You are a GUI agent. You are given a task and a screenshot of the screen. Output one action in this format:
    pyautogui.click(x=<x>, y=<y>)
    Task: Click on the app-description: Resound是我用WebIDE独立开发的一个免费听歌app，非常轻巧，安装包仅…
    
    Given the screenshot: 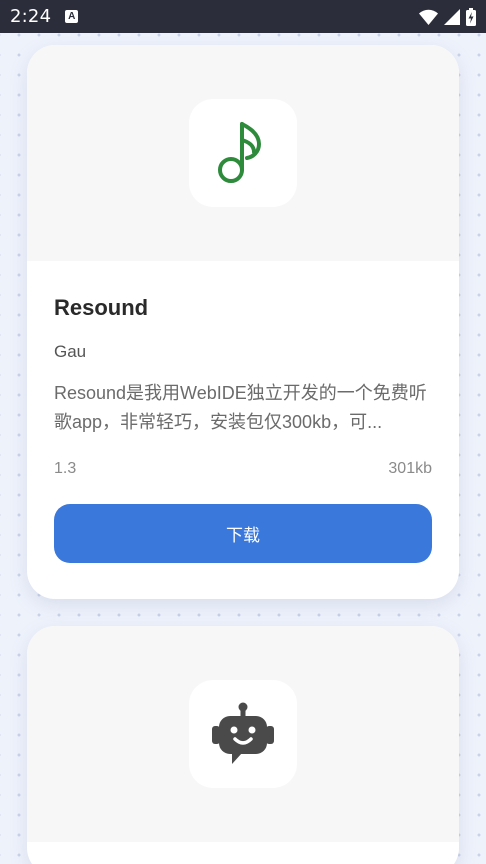 What is the action you would take?
    pyautogui.click(x=240, y=407)
    